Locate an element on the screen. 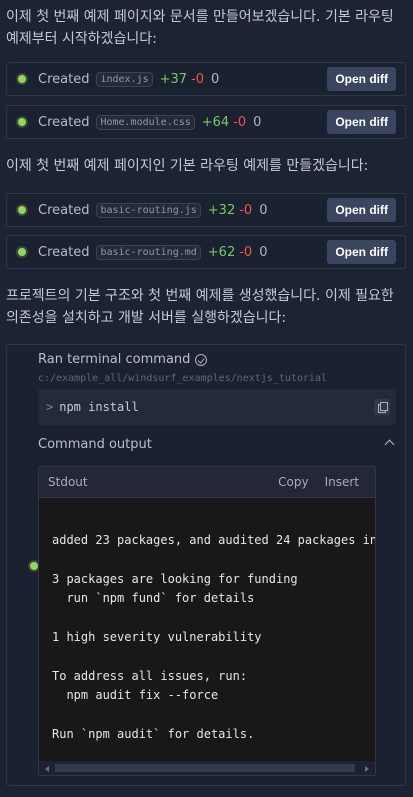 The width and height of the screenshot is (413, 797). right-arrow-icon is located at coordinates (367, 769).